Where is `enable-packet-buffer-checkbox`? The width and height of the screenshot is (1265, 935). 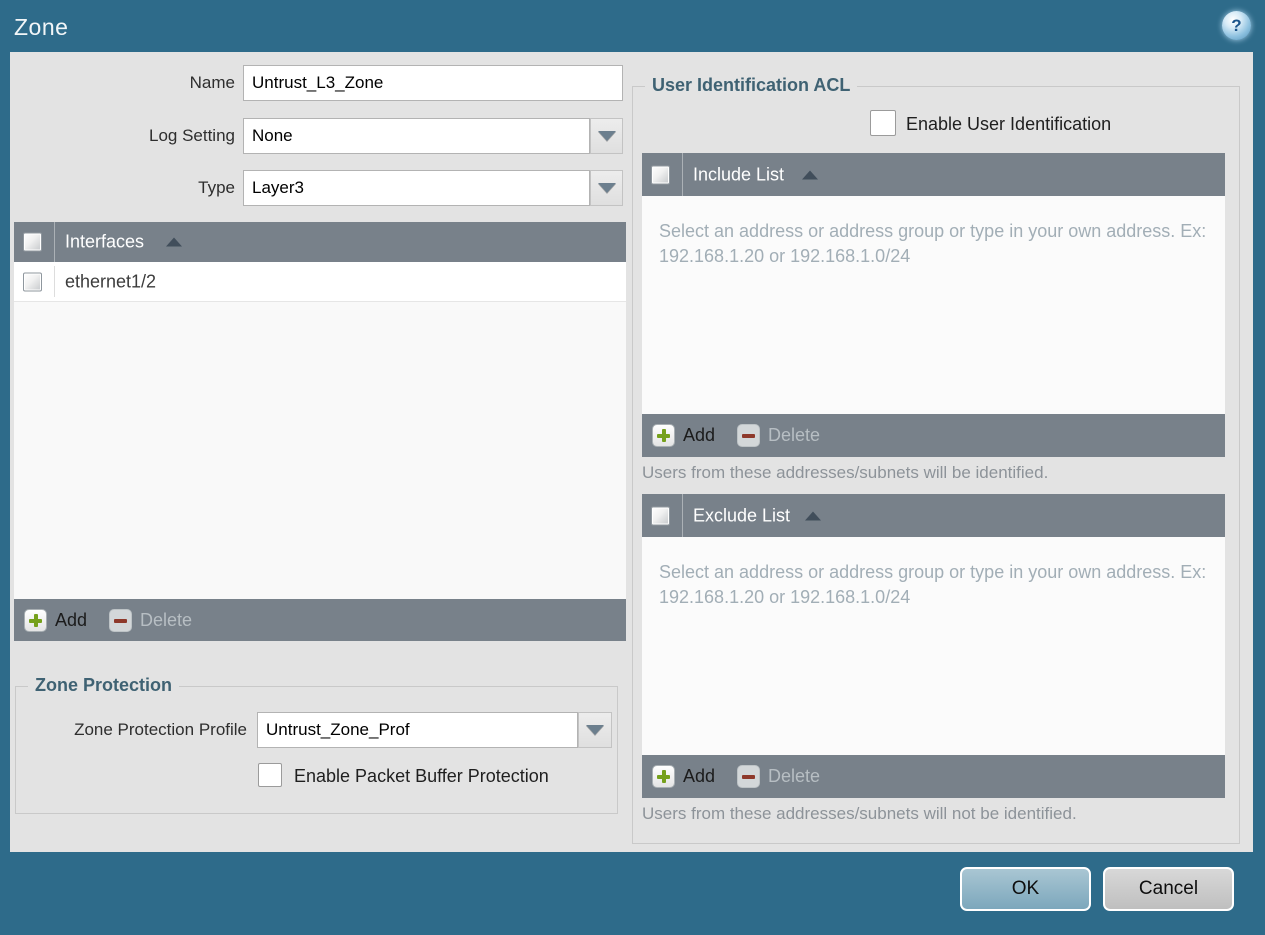 enable-packet-buffer-checkbox is located at coordinates (270, 775).